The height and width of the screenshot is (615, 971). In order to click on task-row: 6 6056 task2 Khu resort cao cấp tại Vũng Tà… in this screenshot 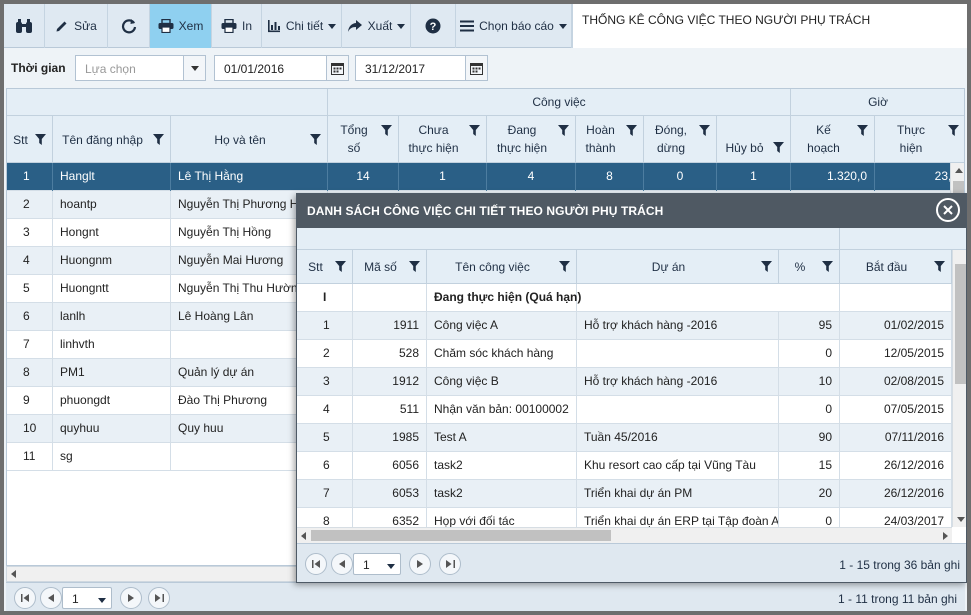, I will do `click(631, 466)`.